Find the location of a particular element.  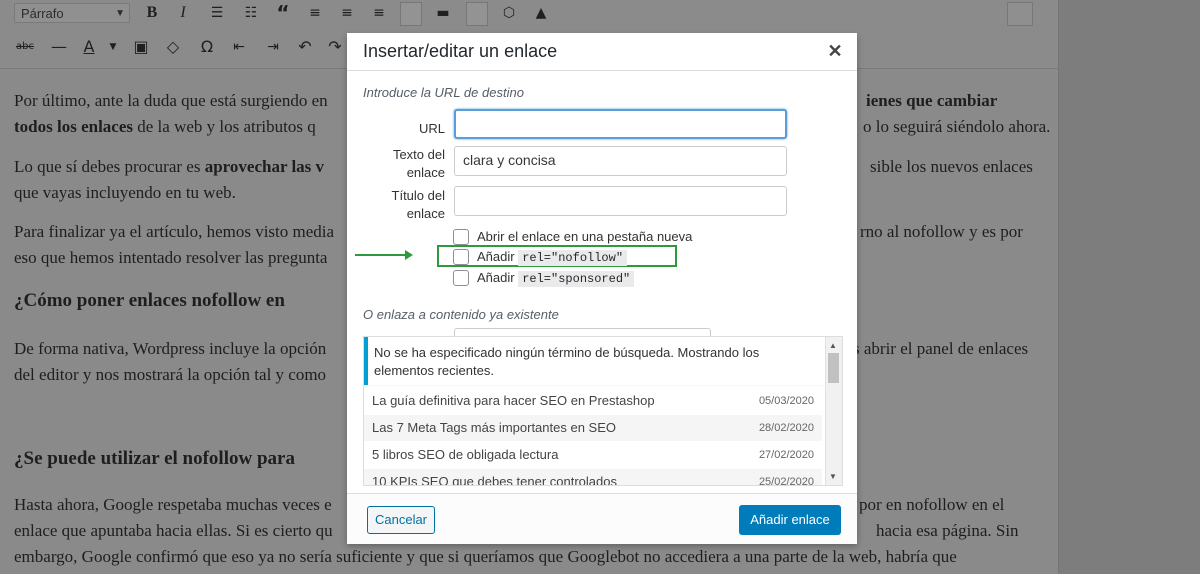

paragraph-text: Lo que sí debes procurar es is located at coordinates (109, 166).